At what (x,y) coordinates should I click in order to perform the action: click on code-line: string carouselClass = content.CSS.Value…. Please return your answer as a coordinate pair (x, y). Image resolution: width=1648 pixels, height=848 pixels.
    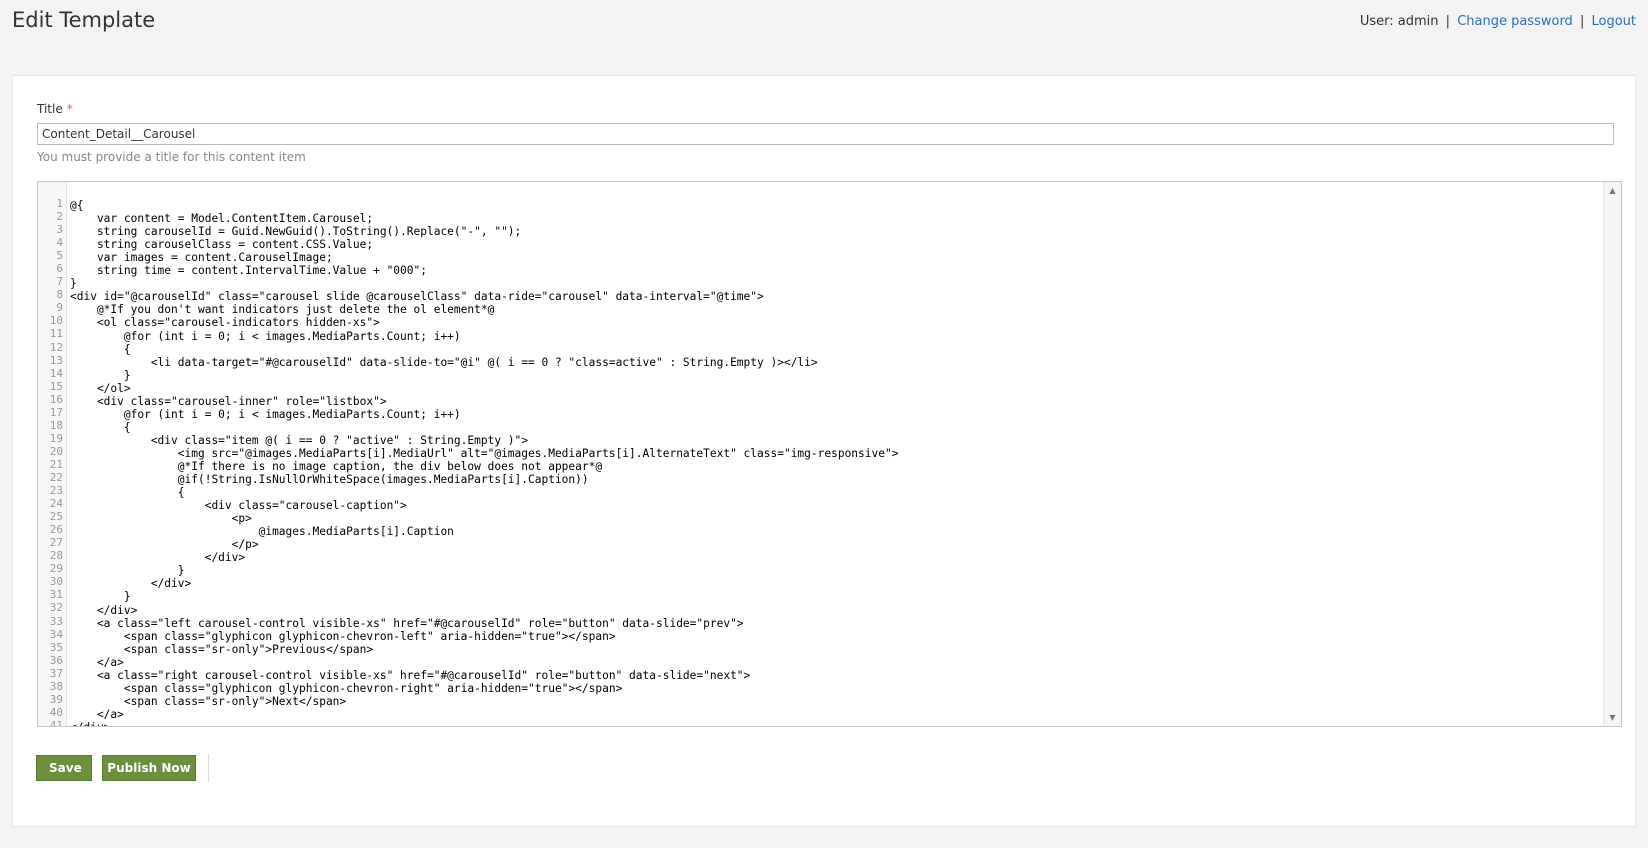
    Looking at the image, I should click on (222, 245).